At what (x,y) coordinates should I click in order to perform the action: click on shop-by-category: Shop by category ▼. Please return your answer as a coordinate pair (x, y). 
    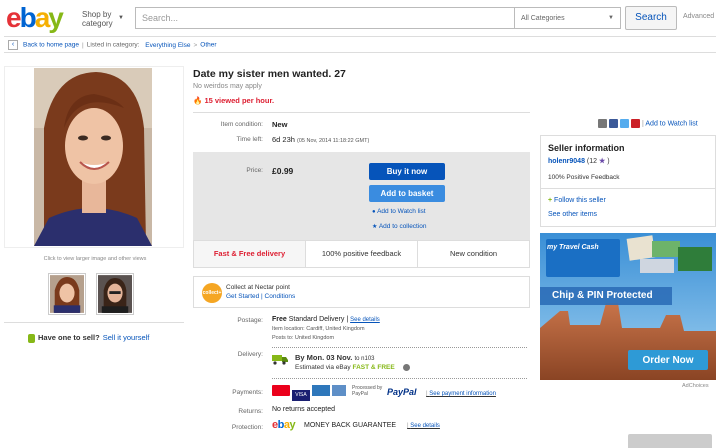
    Looking at the image, I should click on (103, 19).